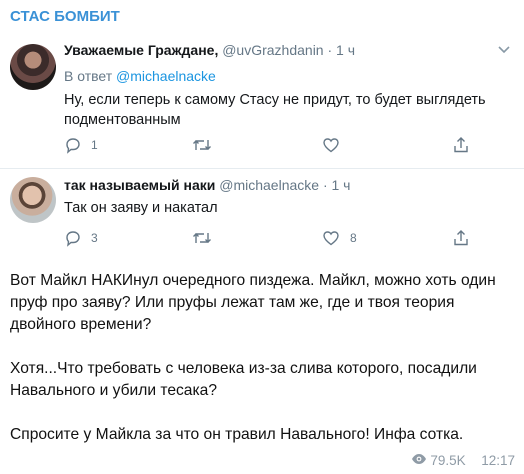  I want to click on post-meta: 79.5K 12:17, so click(463, 460).